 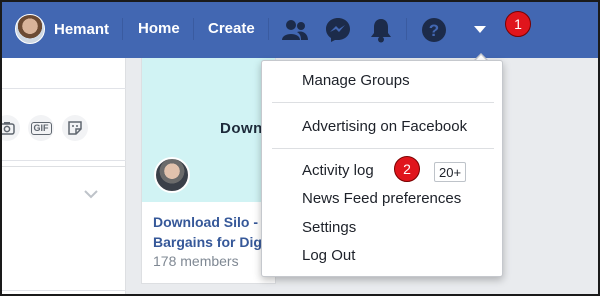 What do you see at coordinates (159, 28) in the screenshot?
I see `home-link: Home` at bounding box center [159, 28].